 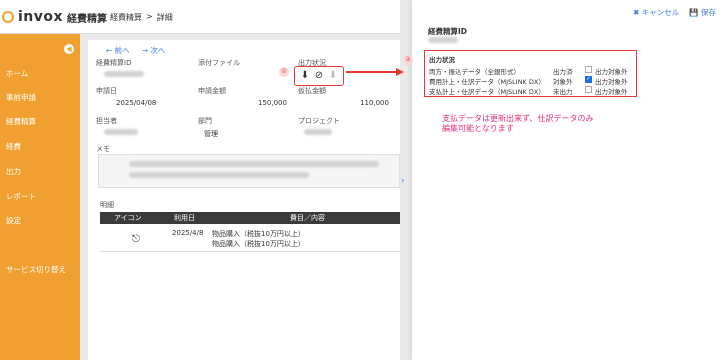 What do you see at coordinates (250, 239) in the screenshot?
I see `table-row: ⎋ 2025/4/8 物品購入（税抜10万円以上） 物品購入（税抜10万円以上）` at bounding box center [250, 239].